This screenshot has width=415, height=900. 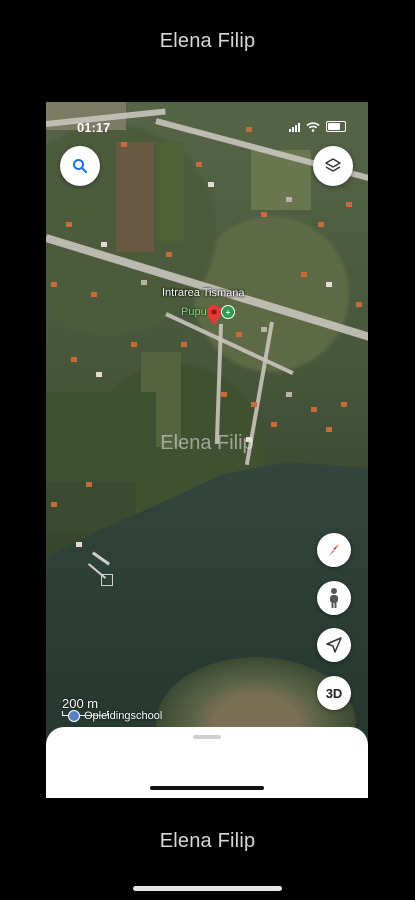 What do you see at coordinates (207, 126) in the screenshot?
I see `status-bar: 01:17` at bounding box center [207, 126].